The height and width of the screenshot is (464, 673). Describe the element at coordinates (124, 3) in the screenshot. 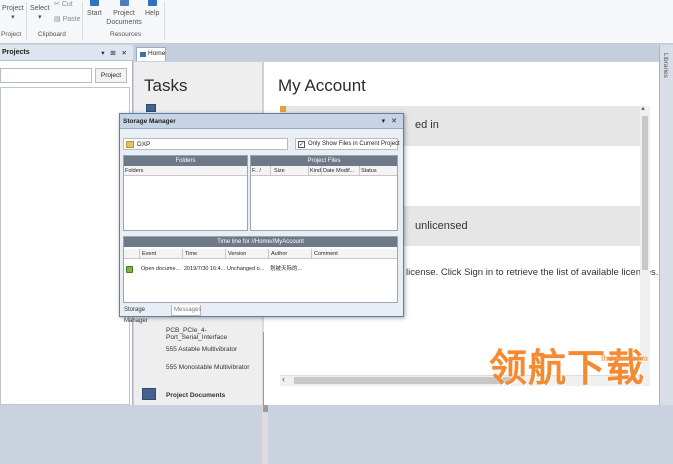

I see `documents-icon` at that location.